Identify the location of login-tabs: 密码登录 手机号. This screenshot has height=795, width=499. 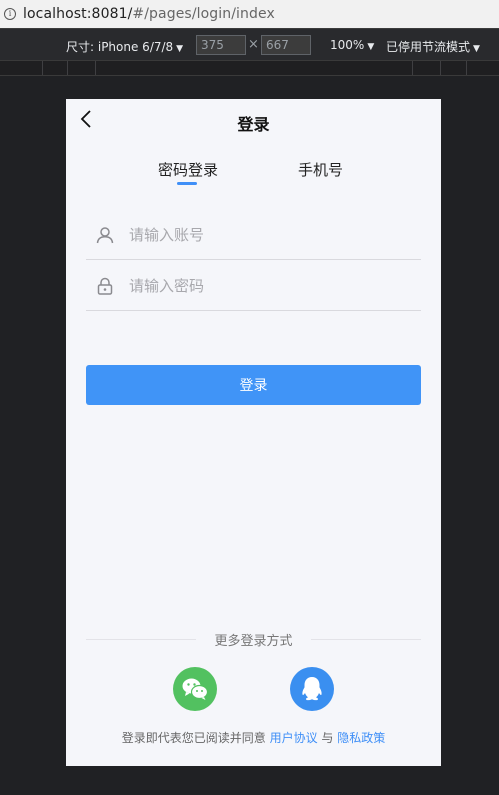
(253, 175).